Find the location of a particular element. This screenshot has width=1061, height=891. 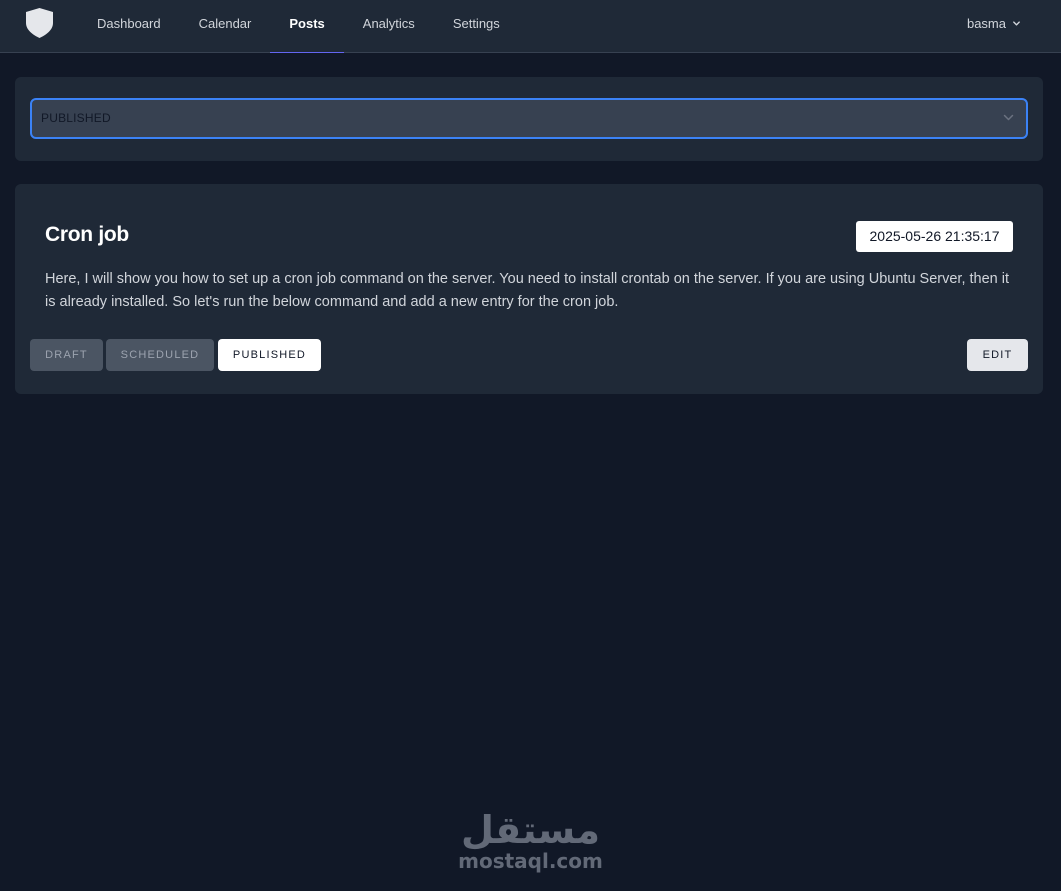

nav-item-settings: Settings is located at coordinates (476, 26).